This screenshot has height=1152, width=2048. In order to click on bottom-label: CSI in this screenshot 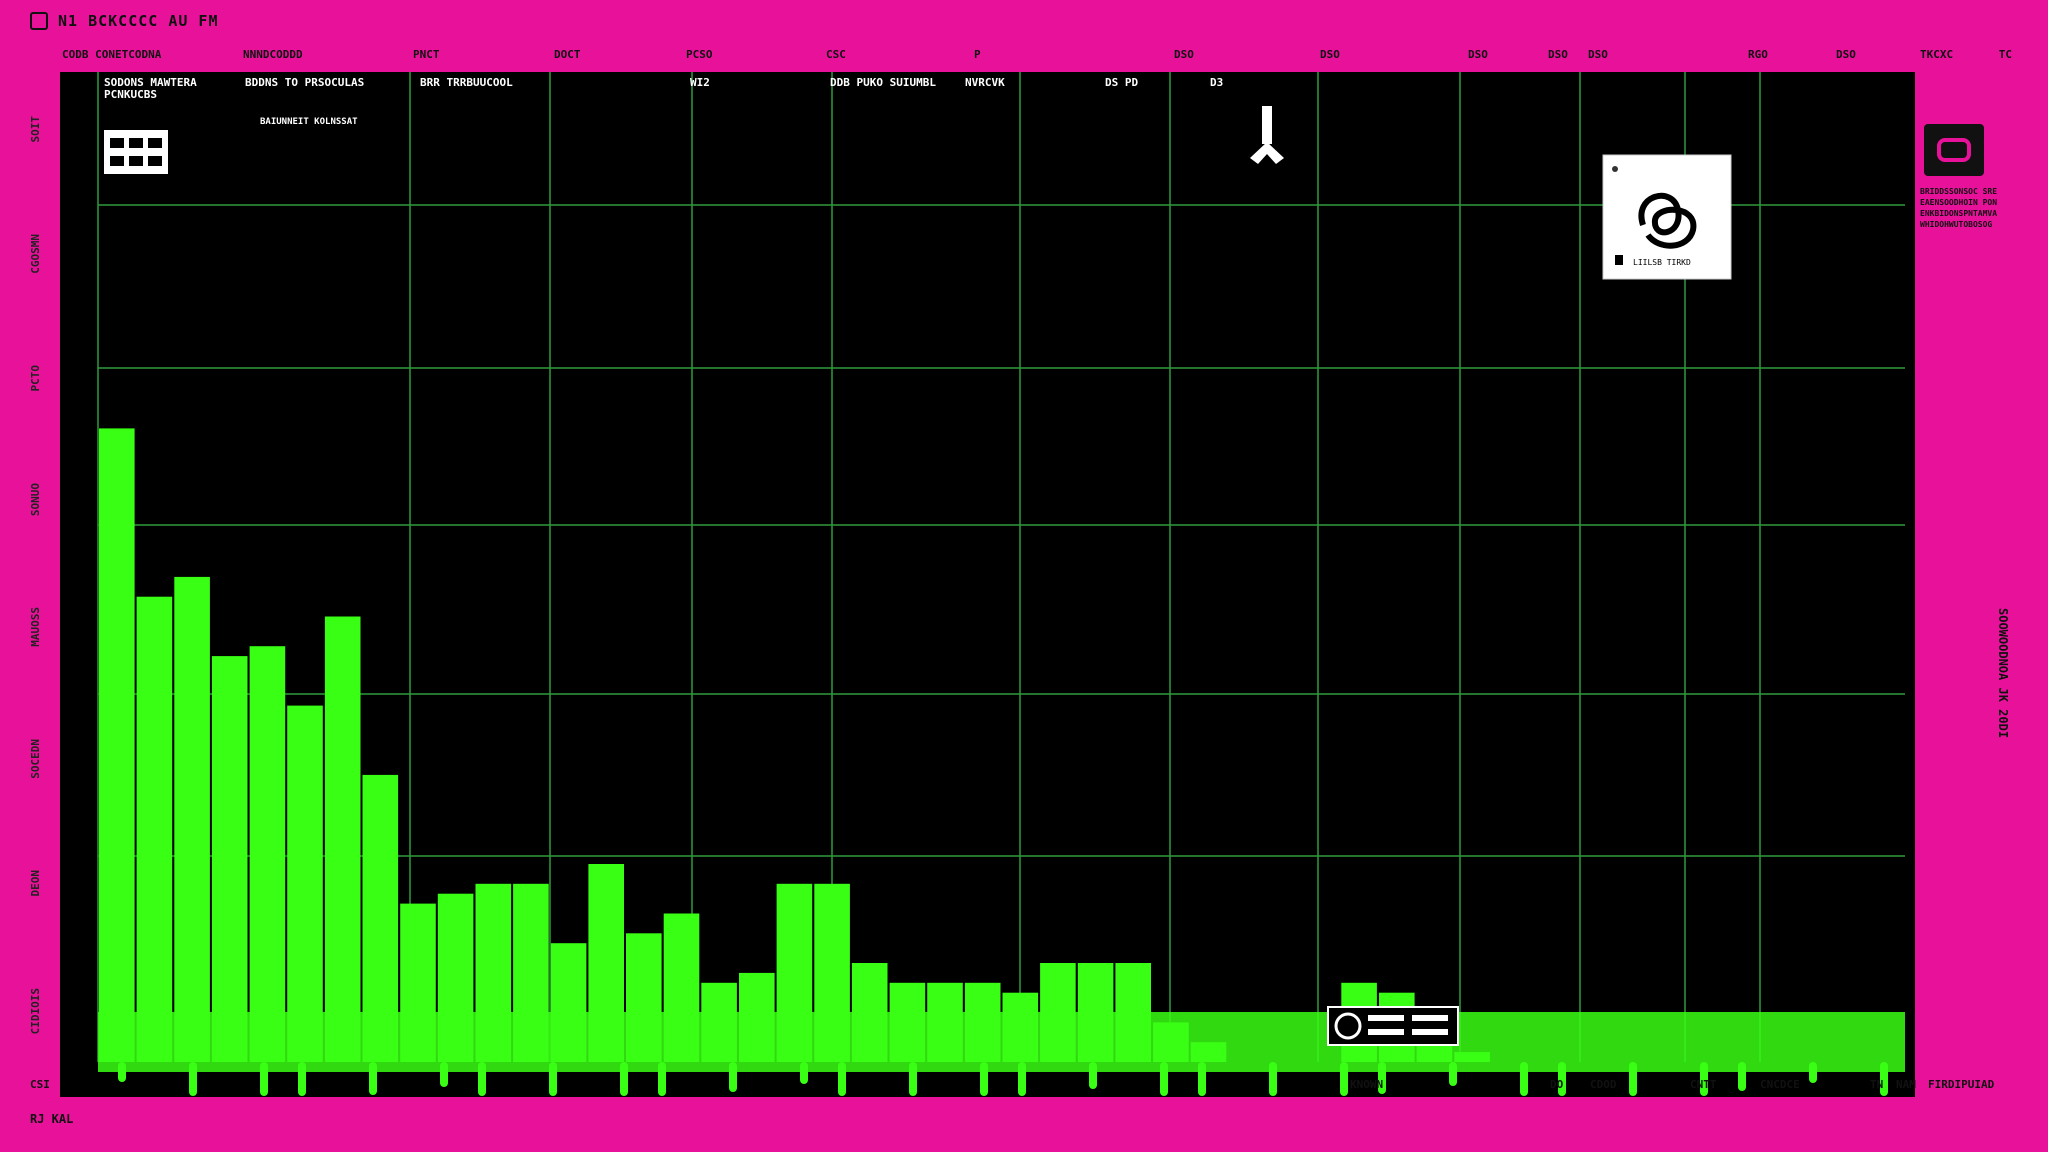, I will do `click(40, 1084)`.